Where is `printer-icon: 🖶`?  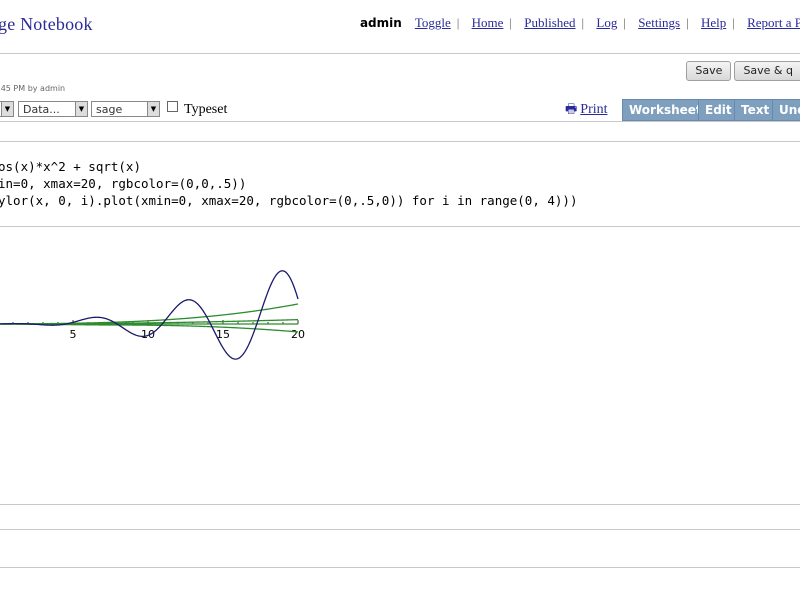 printer-icon: 🖶 is located at coordinates (571, 108).